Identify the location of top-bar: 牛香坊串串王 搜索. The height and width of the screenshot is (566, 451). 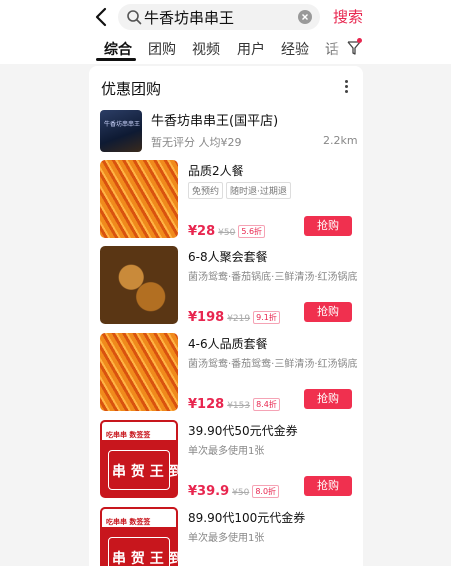
(225, 17).